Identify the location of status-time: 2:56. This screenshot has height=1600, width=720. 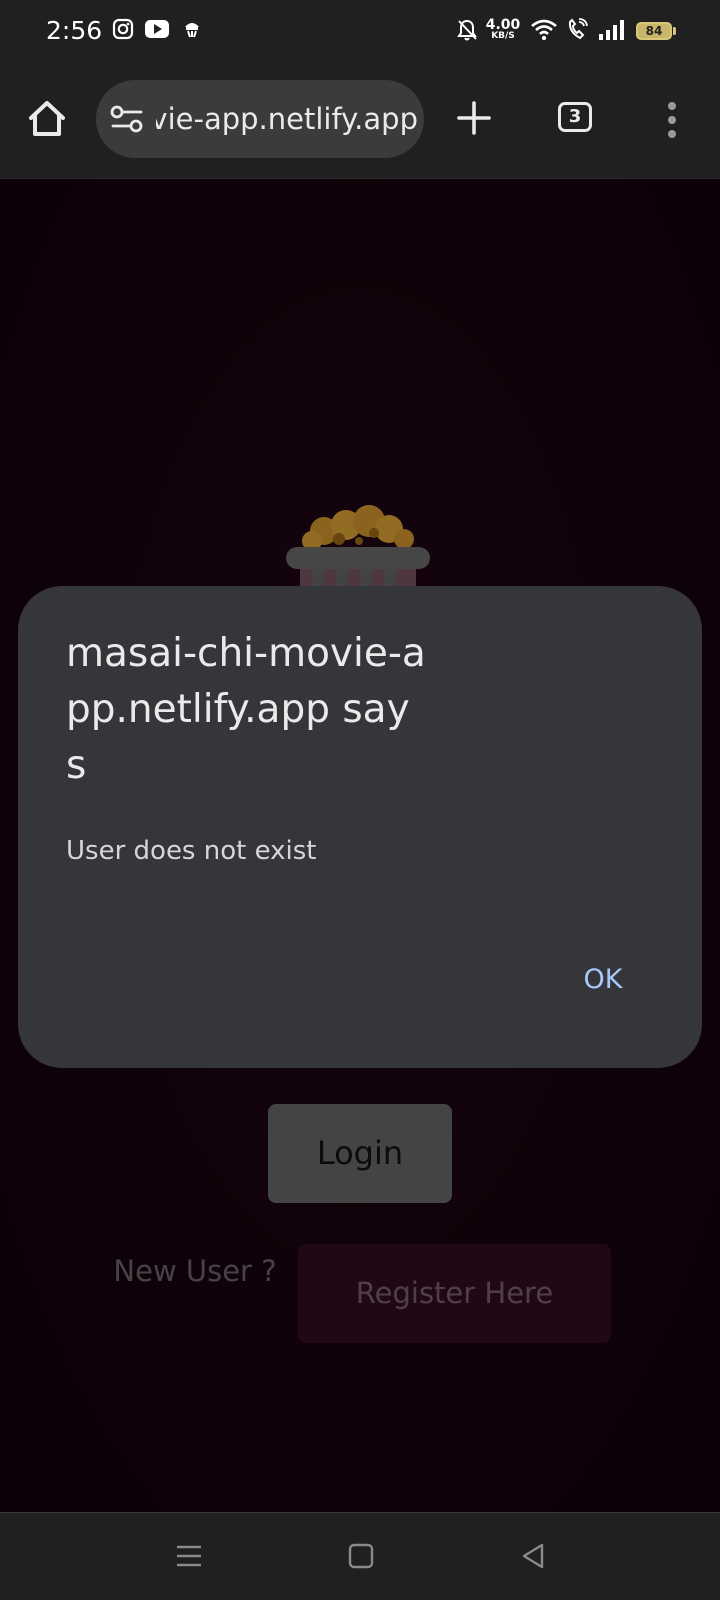
(74, 30).